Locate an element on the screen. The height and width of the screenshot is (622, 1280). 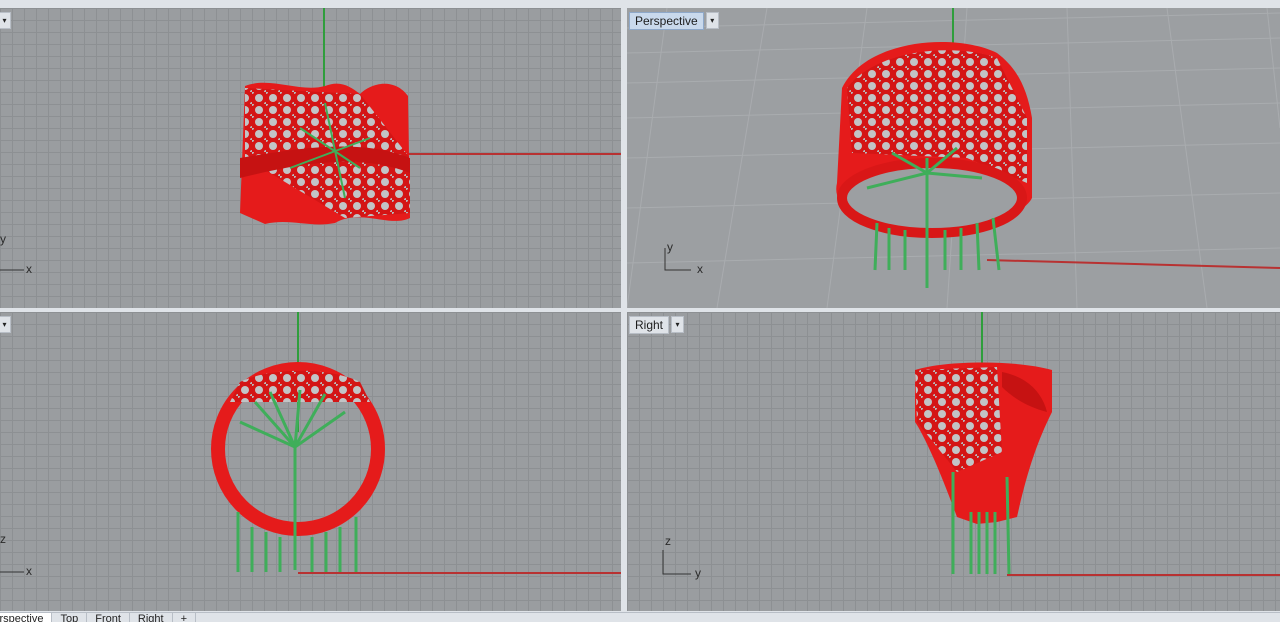
viewport-title-right: Right ▾ is located at coordinates (657, 324).